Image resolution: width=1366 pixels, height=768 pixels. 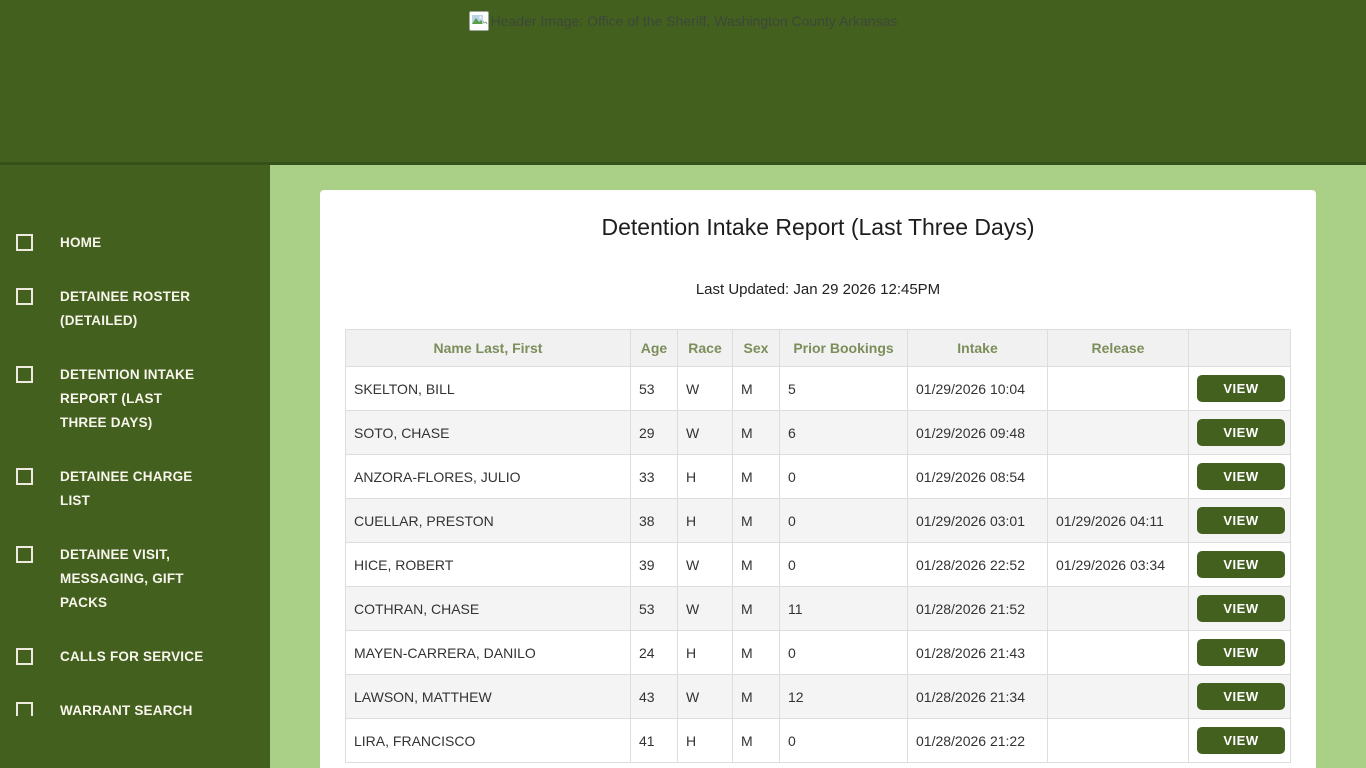 What do you see at coordinates (654, 564) in the screenshot?
I see `cell-age: 39` at bounding box center [654, 564].